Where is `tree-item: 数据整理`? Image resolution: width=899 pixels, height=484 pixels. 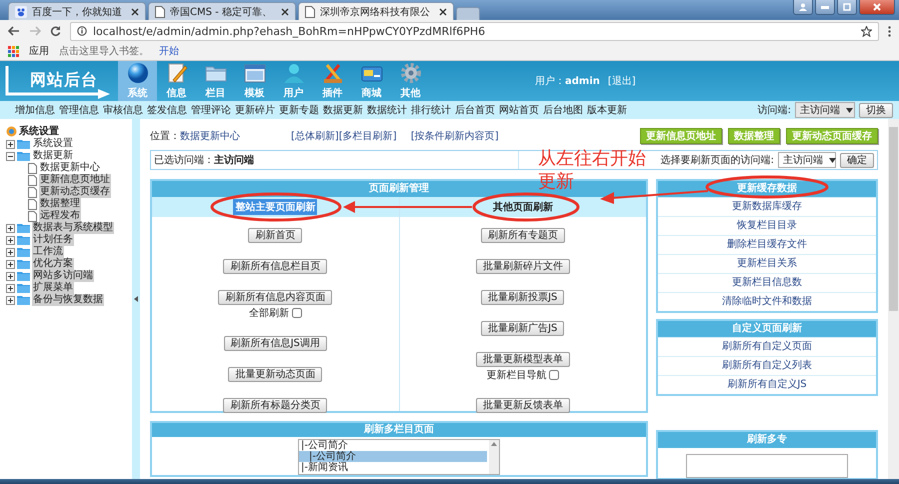 tree-item: 数据整理 is located at coordinates (60, 204).